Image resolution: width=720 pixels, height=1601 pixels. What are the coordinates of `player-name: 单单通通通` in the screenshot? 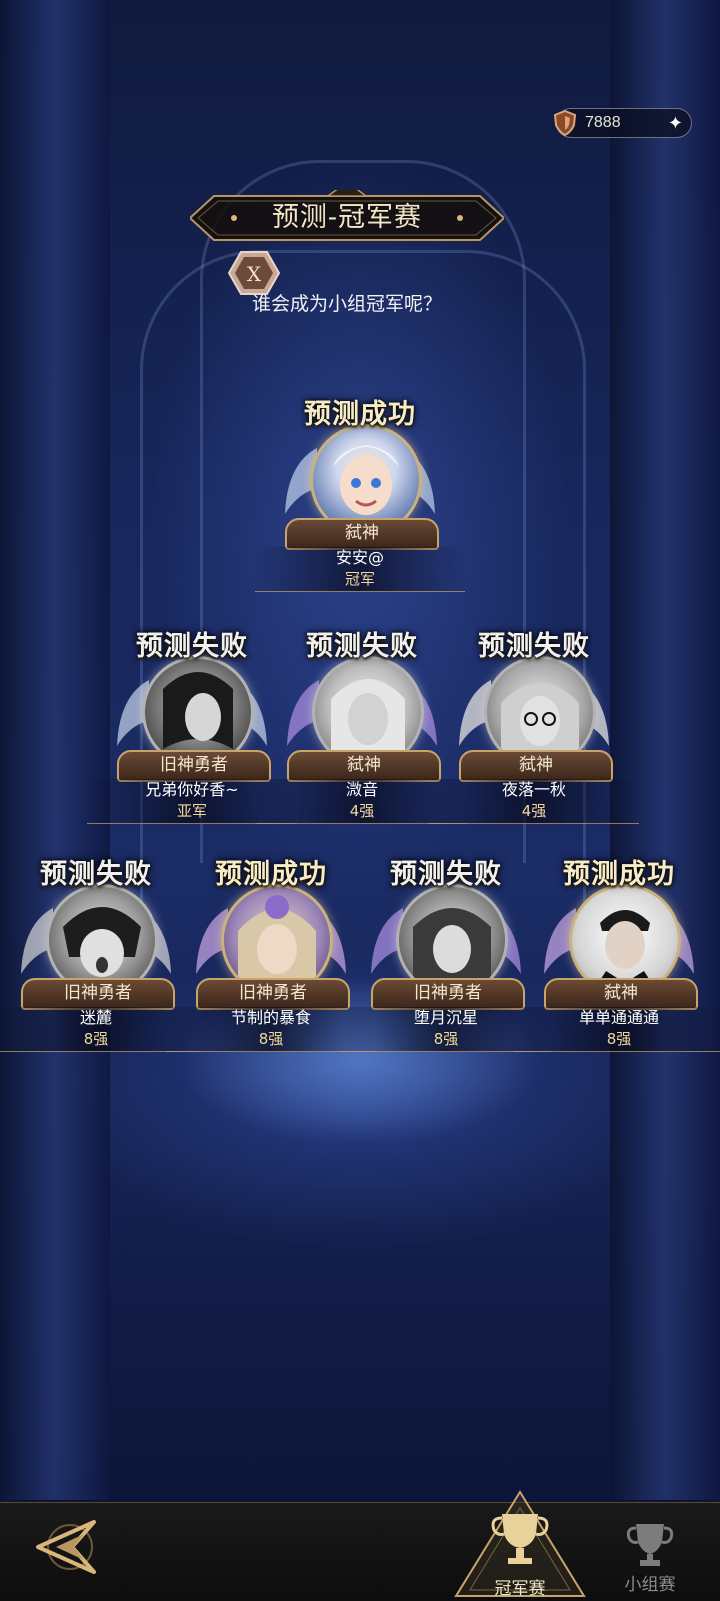 It's located at (617, 1018).